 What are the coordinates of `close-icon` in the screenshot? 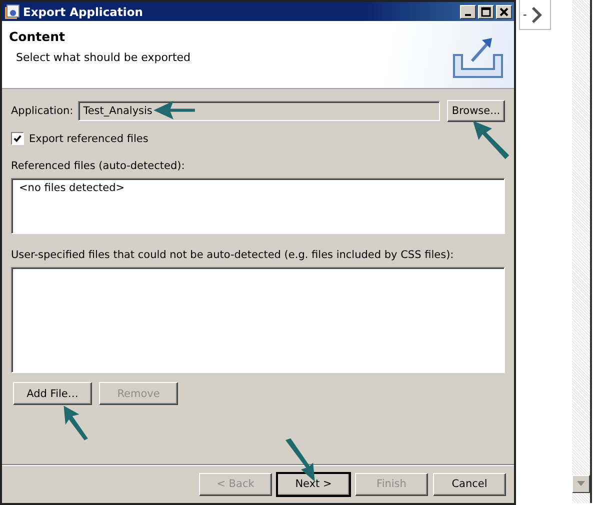 It's located at (504, 11).